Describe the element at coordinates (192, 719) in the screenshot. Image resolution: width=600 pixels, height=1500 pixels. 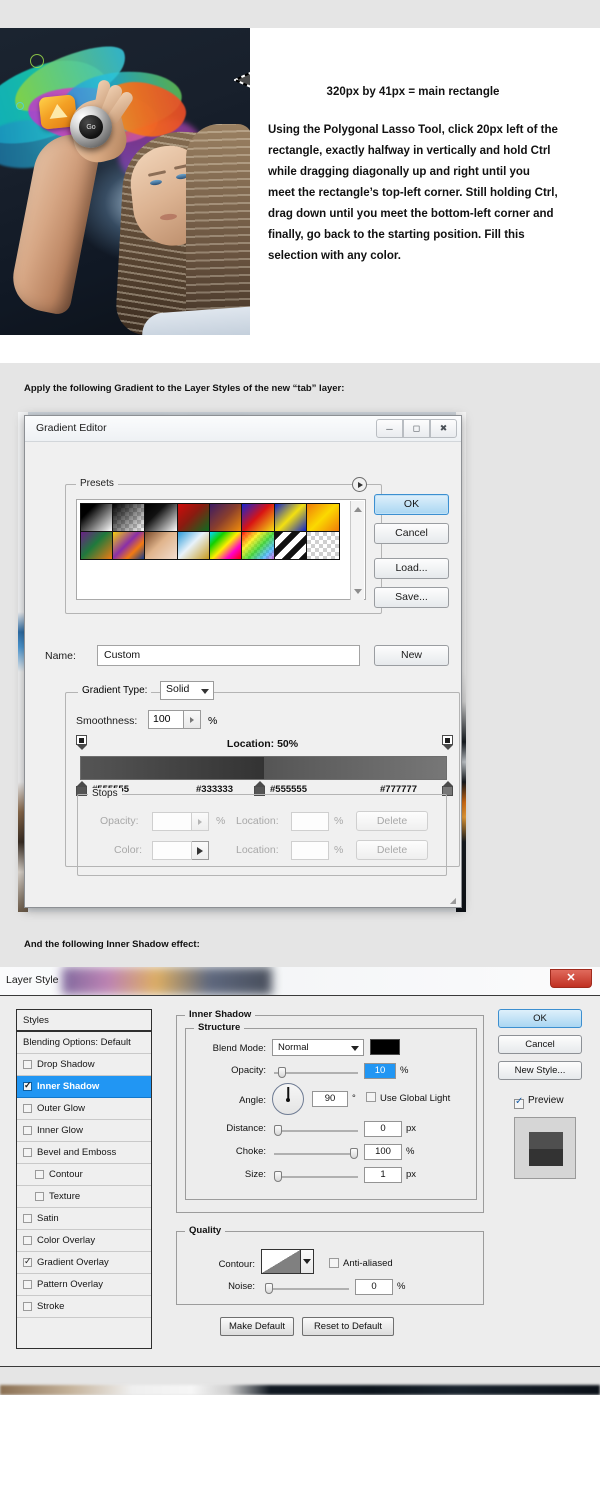
I see `smoothness-spinner-icon` at that location.